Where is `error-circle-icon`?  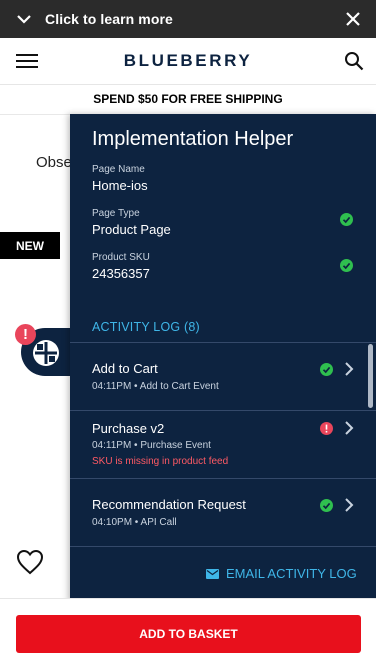 error-circle-icon is located at coordinates (326, 428).